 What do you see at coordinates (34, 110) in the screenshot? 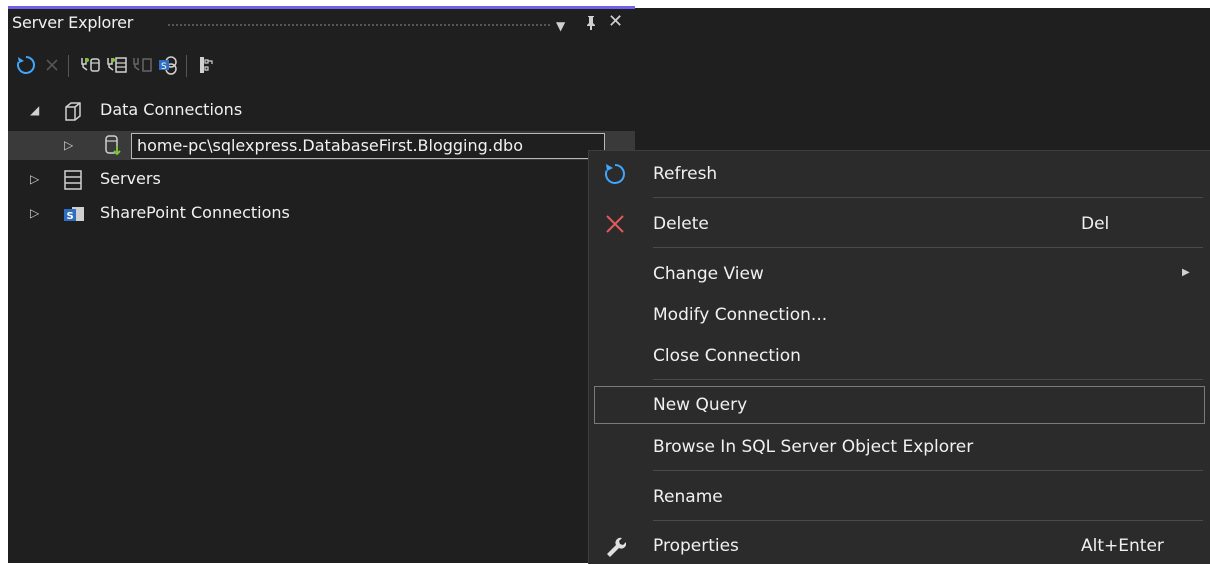
I see `expanded-arrow-icon: ◢` at bounding box center [34, 110].